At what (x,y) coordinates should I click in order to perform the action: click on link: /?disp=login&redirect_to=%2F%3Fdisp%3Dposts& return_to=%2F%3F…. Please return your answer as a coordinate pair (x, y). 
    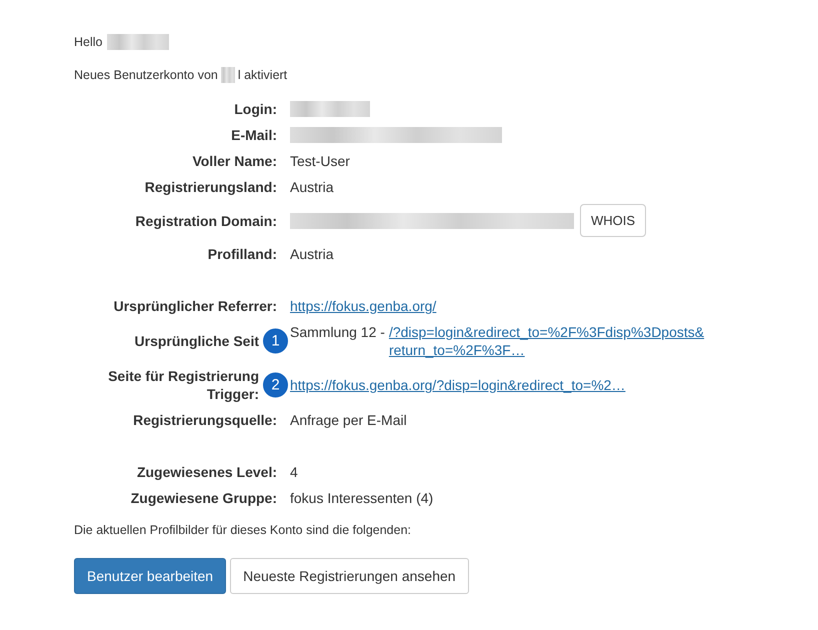
    Looking at the image, I should click on (546, 341).